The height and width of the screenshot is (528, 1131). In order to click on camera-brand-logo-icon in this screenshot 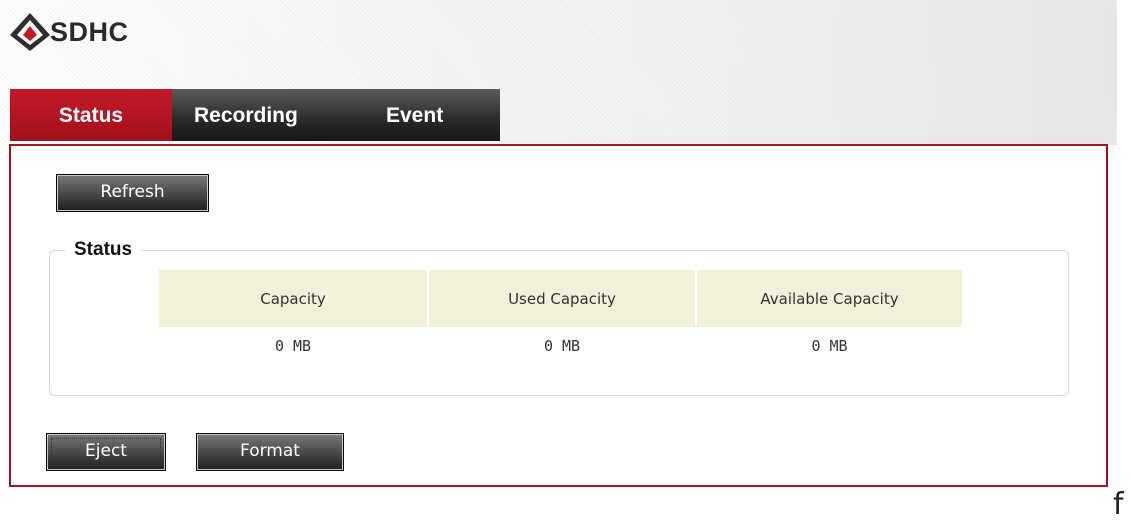, I will do `click(30, 32)`.